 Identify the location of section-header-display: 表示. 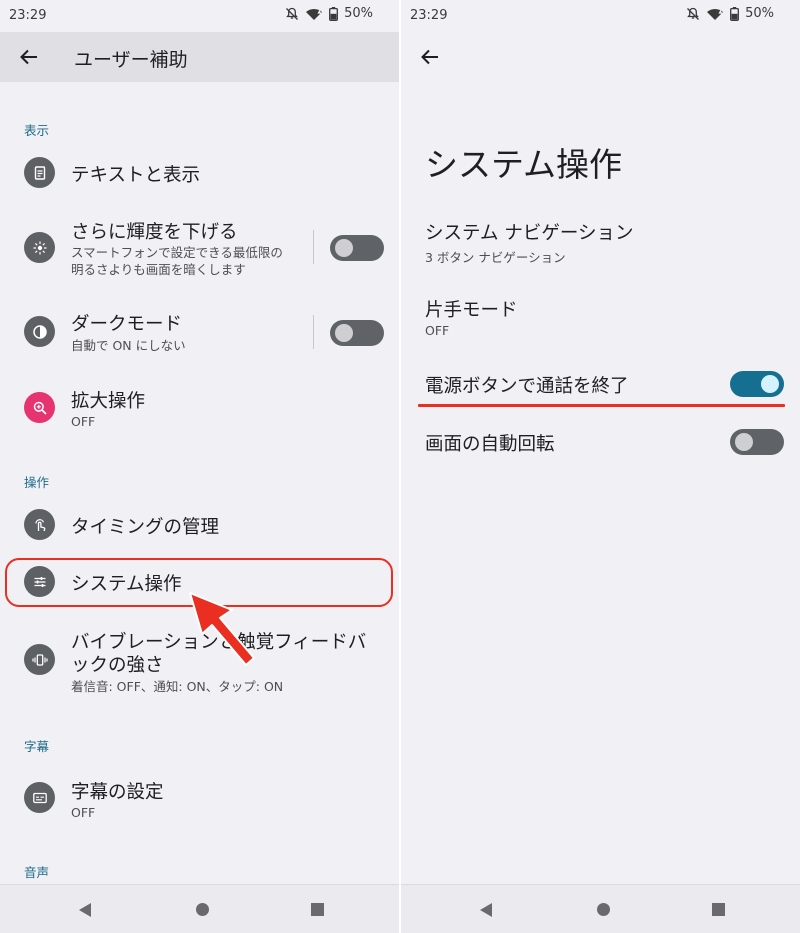
(37, 130).